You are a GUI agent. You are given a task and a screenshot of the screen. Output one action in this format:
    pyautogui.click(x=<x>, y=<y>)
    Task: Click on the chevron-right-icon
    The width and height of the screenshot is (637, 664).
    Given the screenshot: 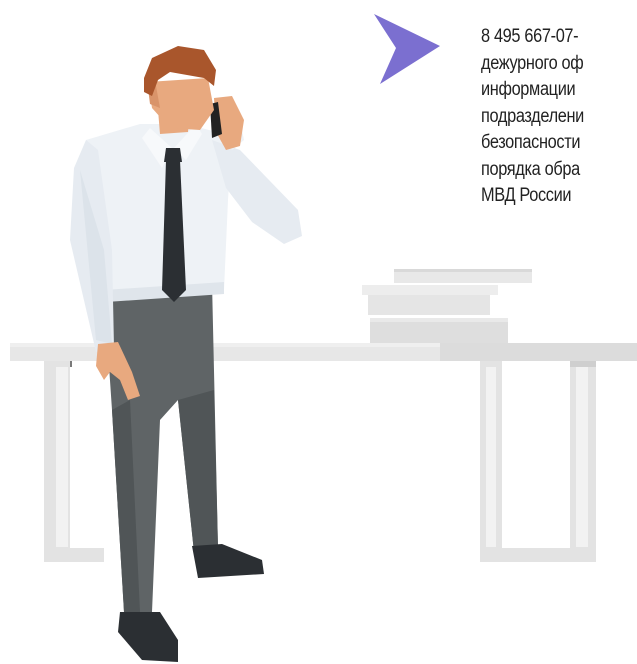 What is the action you would take?
    pyautogui.click(x=407, y=49)
    